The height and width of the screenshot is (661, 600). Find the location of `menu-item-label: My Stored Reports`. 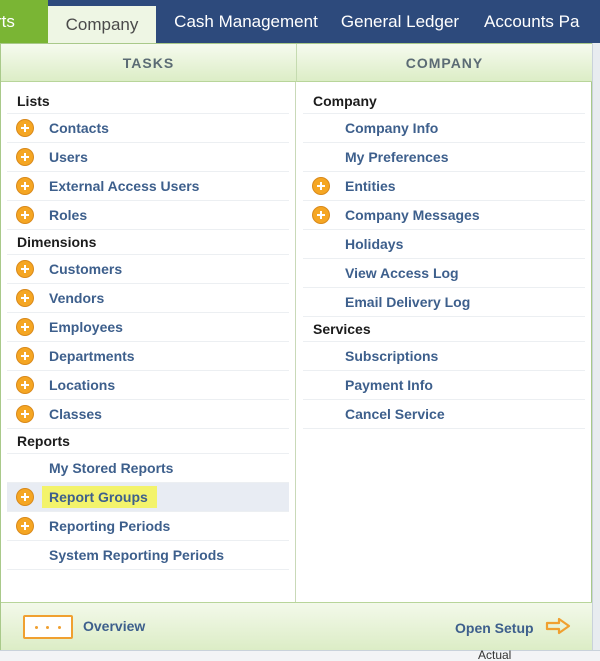

menu-item-label: My Stored Reports is located at coordinates (111, 468).